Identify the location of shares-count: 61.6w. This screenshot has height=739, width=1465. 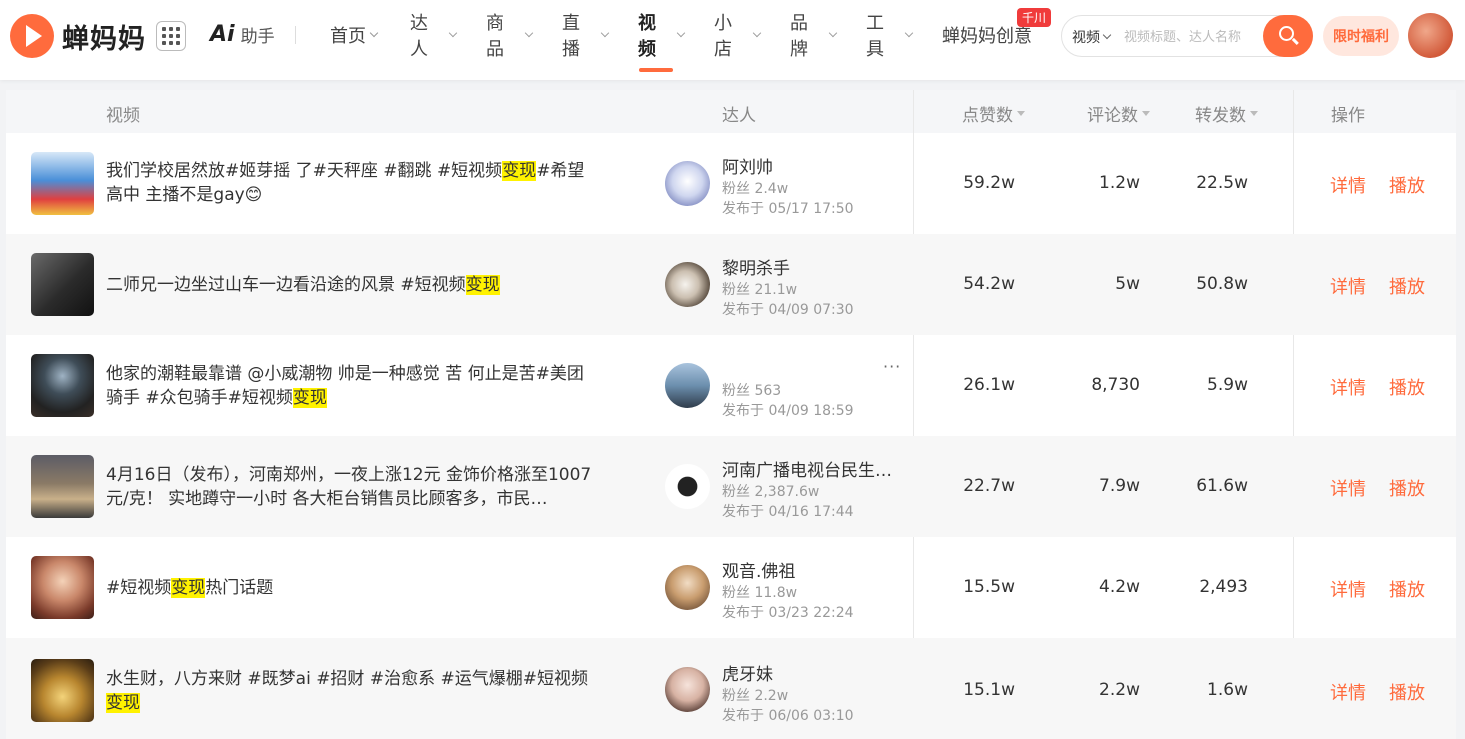
(1222, 486).